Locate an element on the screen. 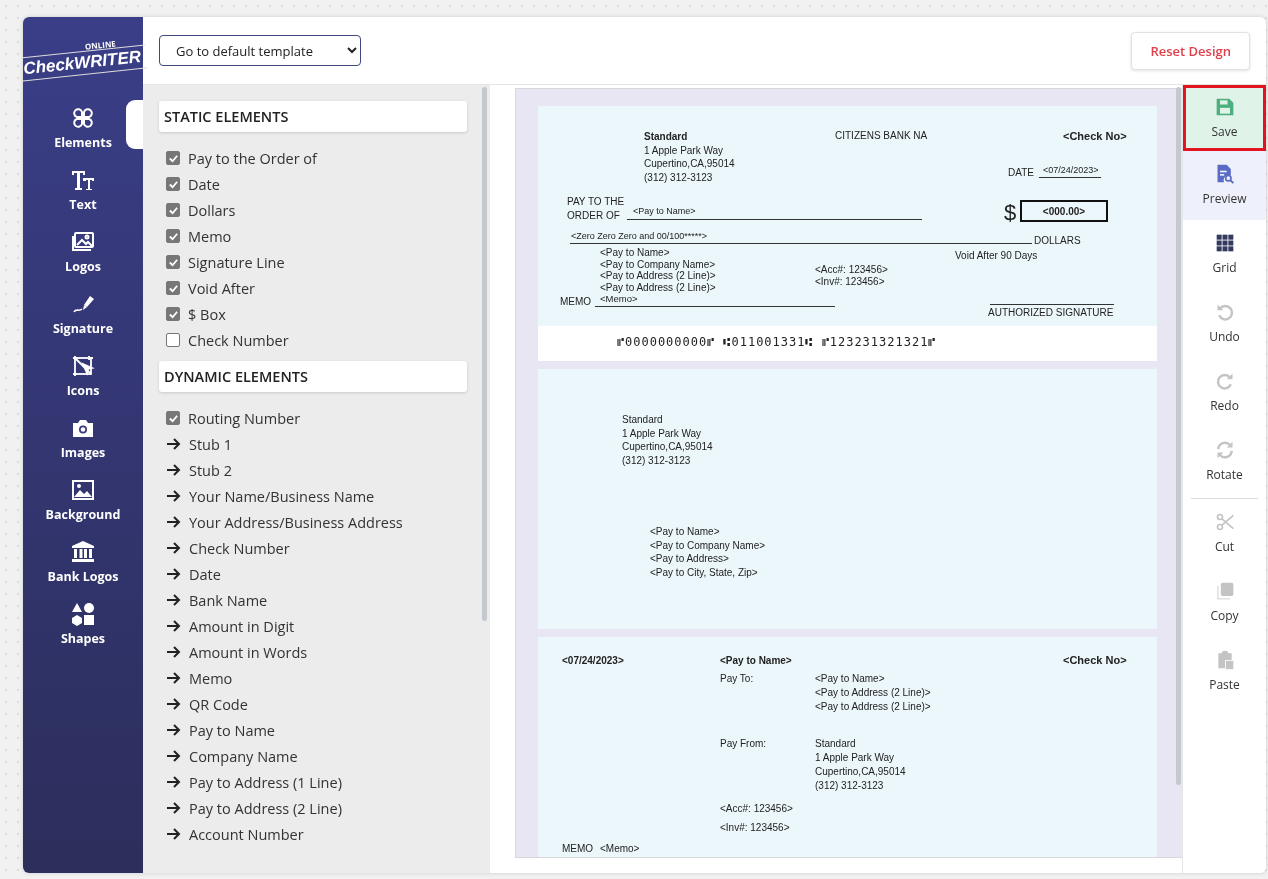 The height and width of the screenshot is (879, 1268). sidebar-item: Shapes is located at coordinates (83, 624).